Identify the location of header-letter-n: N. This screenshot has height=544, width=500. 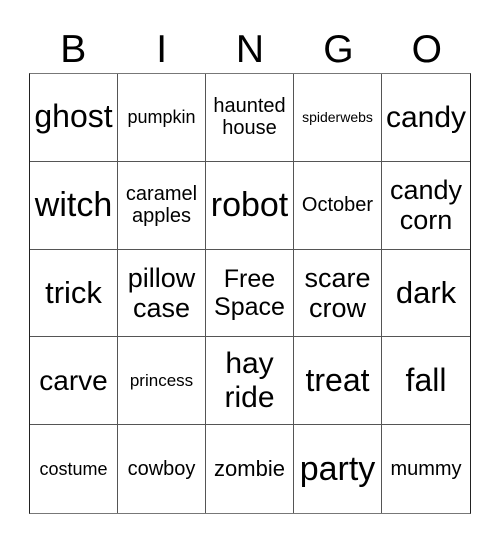
(250, 49).